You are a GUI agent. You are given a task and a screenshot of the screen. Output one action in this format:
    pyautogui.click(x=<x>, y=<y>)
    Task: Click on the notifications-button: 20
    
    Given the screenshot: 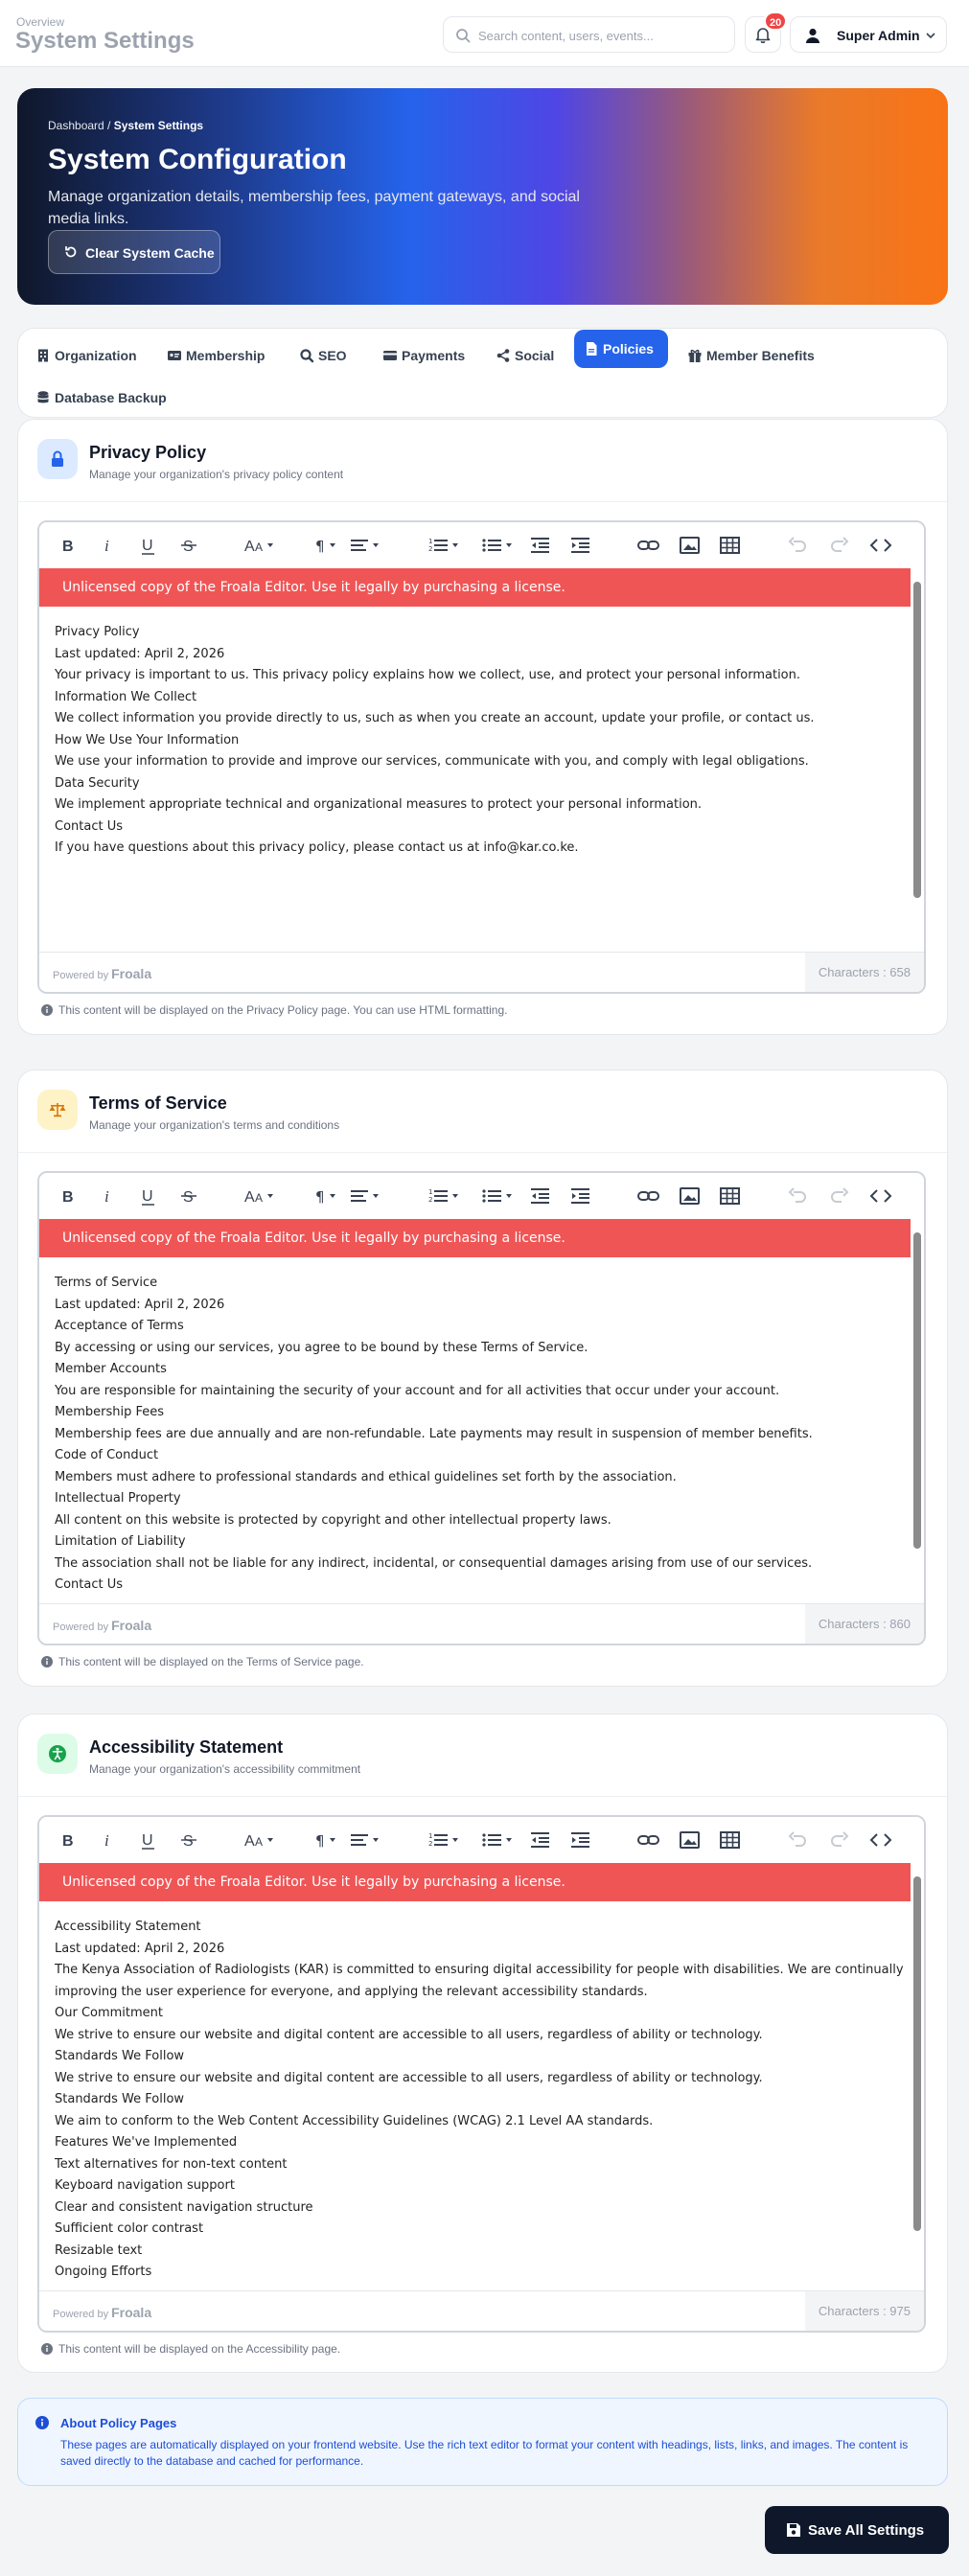 What is the action you would take?
    pyautogui.click(x=767, y=32)
    